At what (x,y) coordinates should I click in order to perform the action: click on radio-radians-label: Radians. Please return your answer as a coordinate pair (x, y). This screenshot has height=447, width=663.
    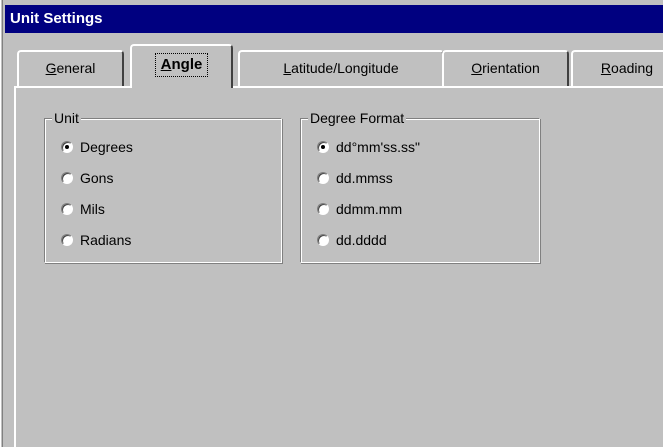
    Looking at the image, I should click on (106, 240).